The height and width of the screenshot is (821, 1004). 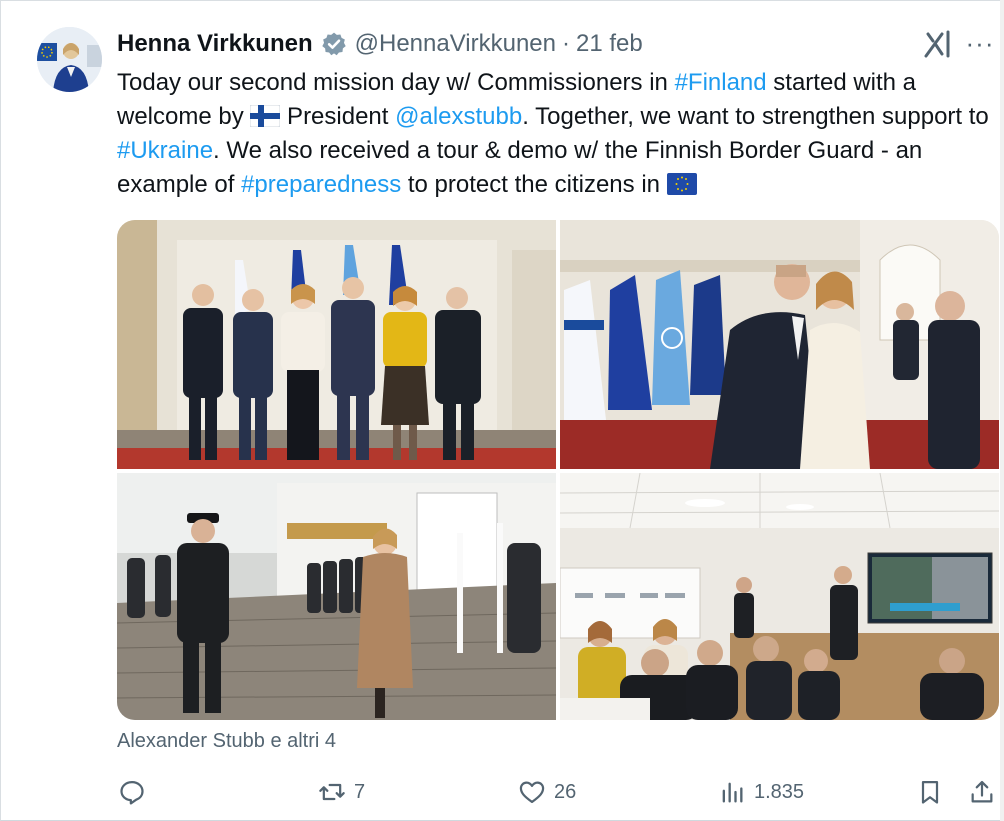 I want to click on grok-icon, so click(x=937, y=45).